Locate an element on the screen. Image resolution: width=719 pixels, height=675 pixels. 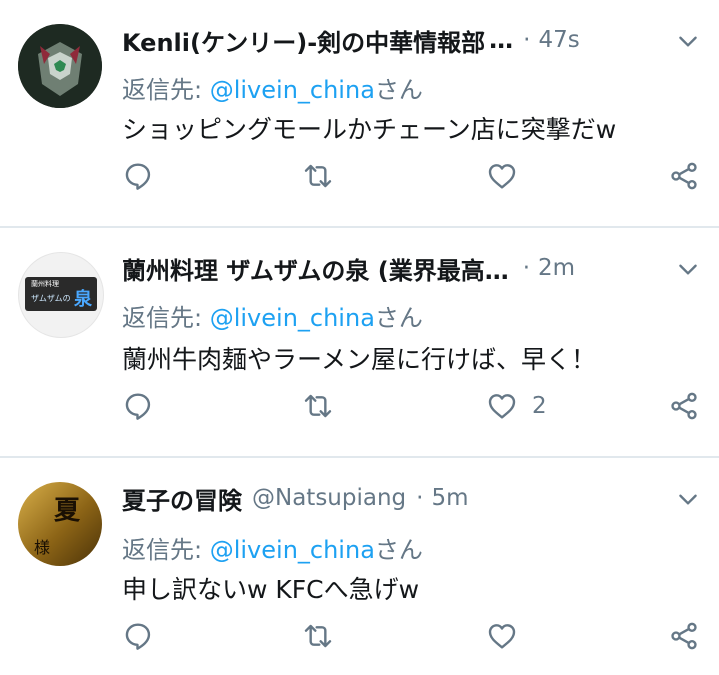
display-name: 夏子の冒険 is located at coordinates (182, 498).